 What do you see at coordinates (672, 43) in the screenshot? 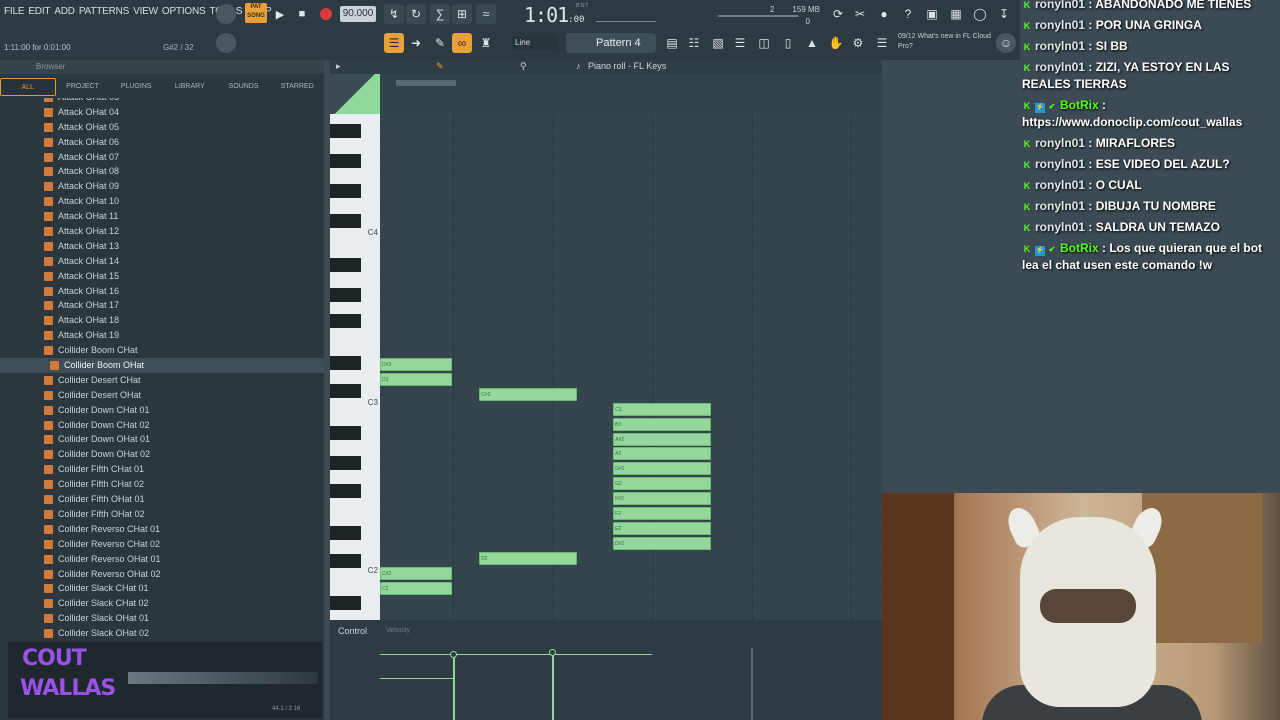
I see `playlist-icon: ▤` at bounding box center [672, 43].